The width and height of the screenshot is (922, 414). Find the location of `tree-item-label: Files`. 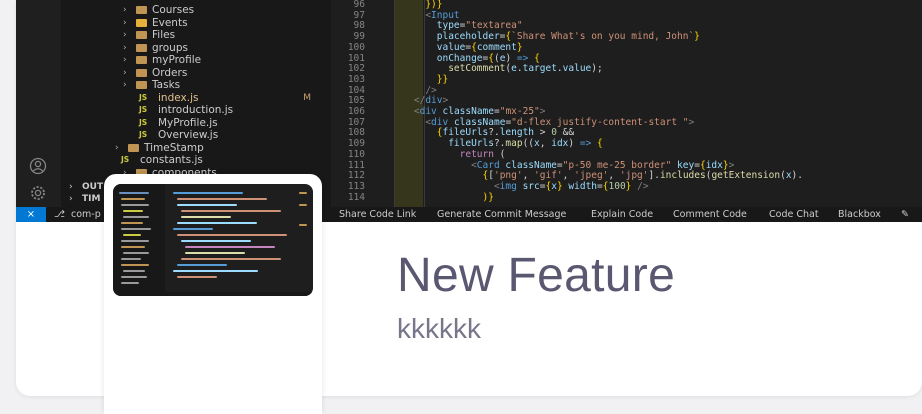

tree-item-label: Files is located at coordinates (164, 35).